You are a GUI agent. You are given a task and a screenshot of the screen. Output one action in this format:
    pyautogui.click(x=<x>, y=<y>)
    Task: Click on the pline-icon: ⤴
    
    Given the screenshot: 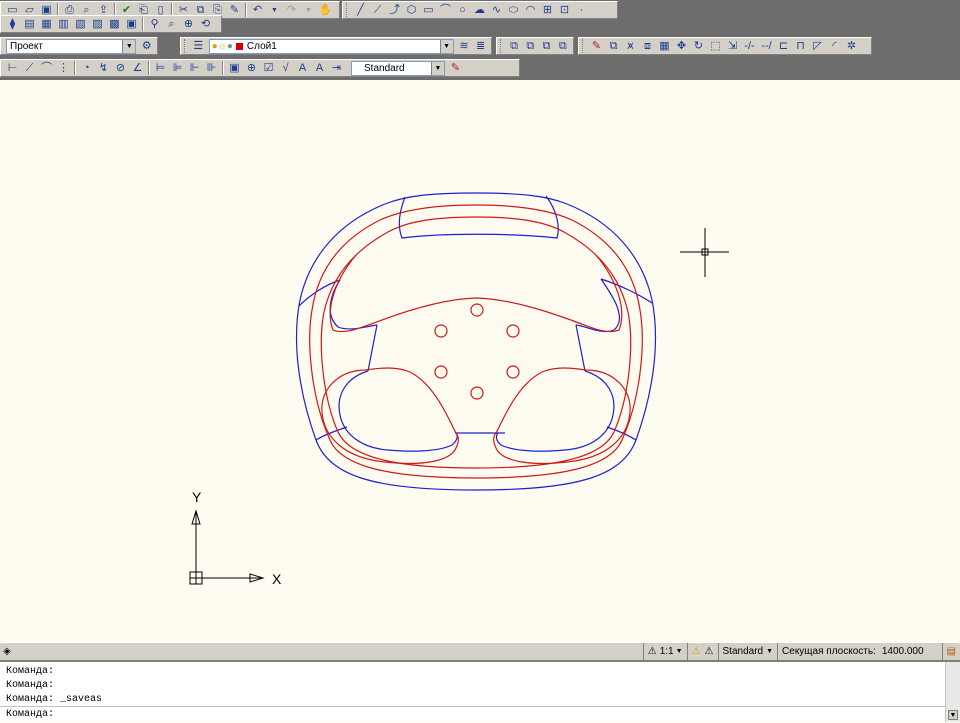 What is the action you would take?
    pyautogui.click(x=394, y=10)
    